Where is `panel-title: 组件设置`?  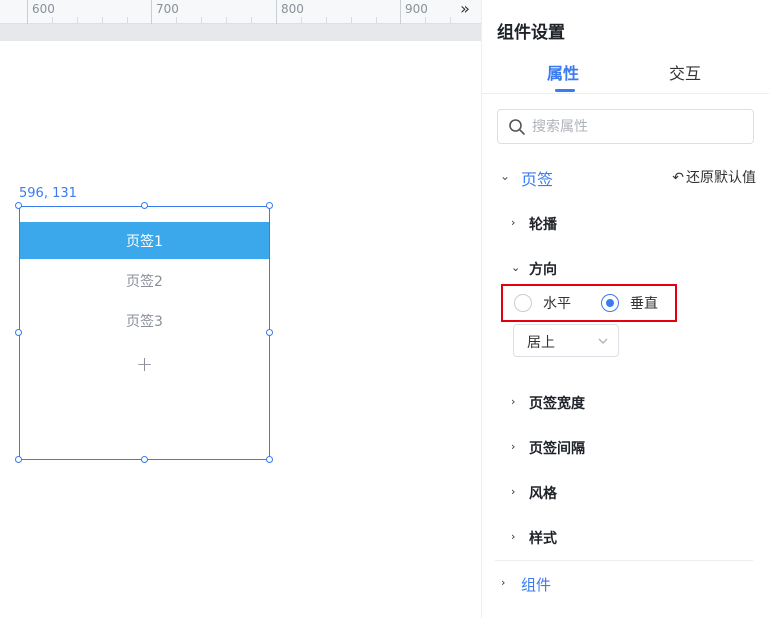 panel-title: 组件设置 is located at coordinates (531, 33).